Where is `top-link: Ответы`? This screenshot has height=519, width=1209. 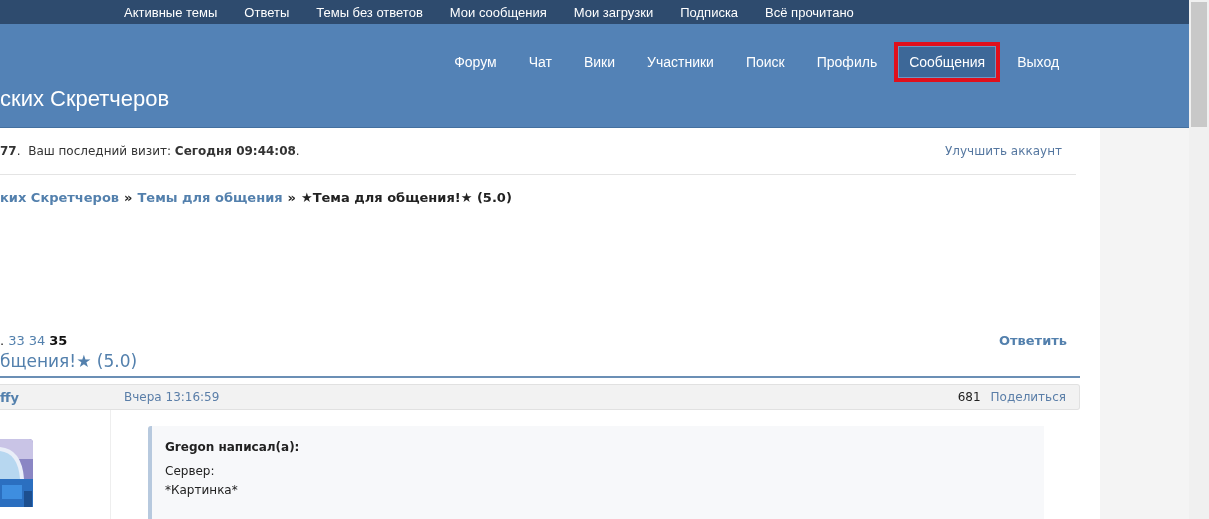 top-link: Ответы is located at coordinates (267, 12).